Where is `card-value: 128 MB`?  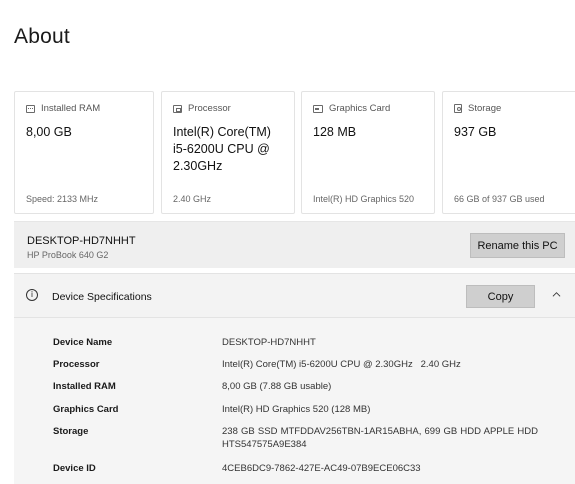
card-value: 128 MB is located at coordinates (335, 132).